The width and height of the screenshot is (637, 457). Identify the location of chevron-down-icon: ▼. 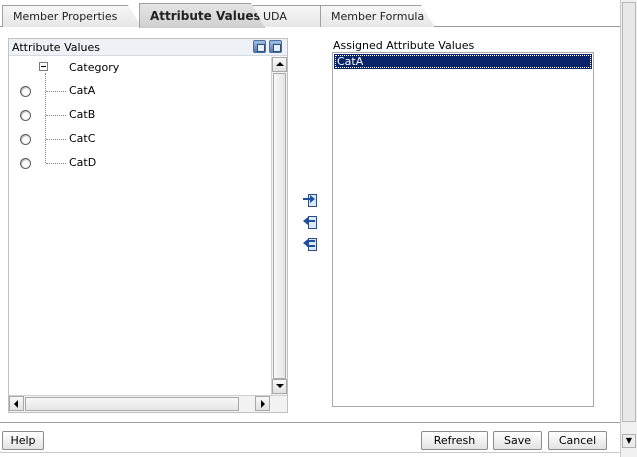
(629, 440).